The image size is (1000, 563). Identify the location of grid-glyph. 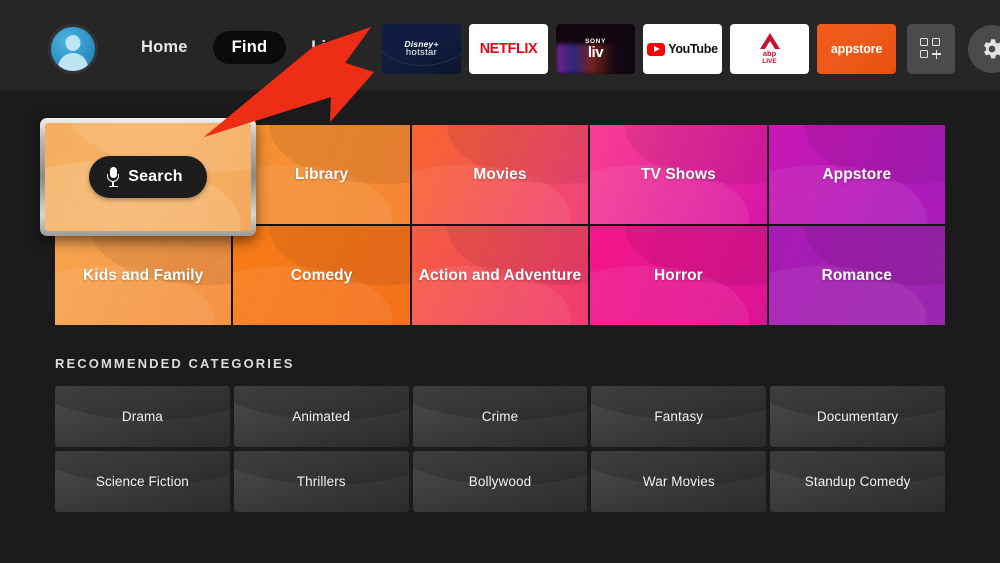
(931, 49).